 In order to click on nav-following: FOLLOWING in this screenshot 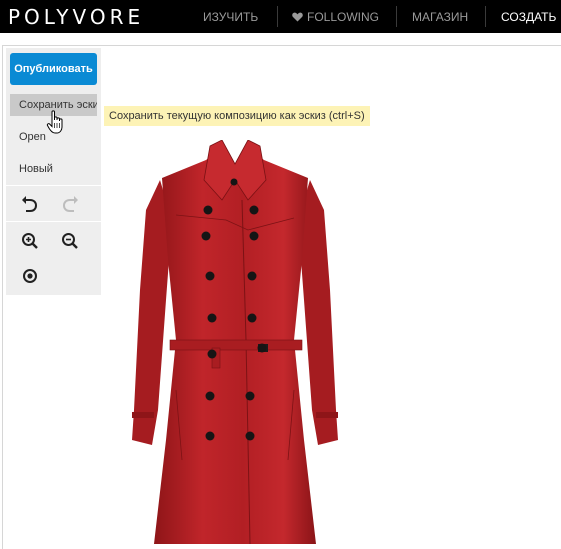, I will do `click(335, 17)`.